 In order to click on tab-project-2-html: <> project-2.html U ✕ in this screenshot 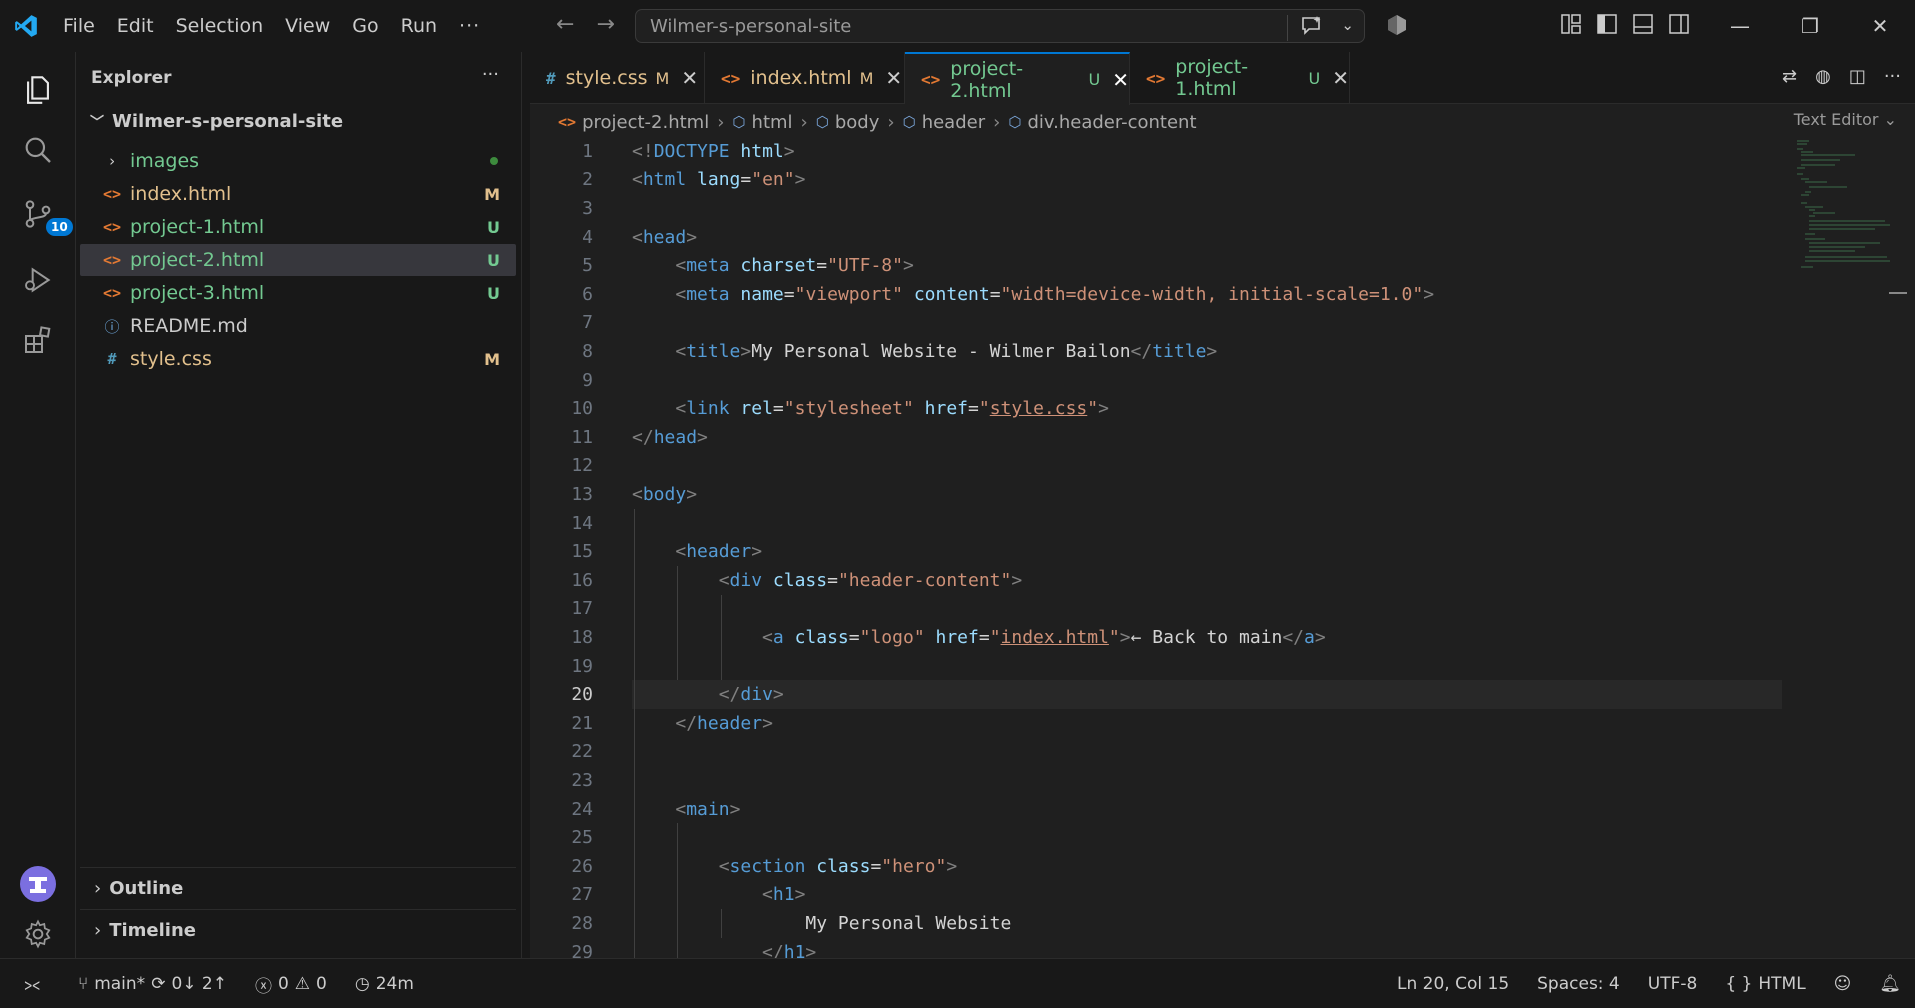, I will do `click(1017, 78)`.